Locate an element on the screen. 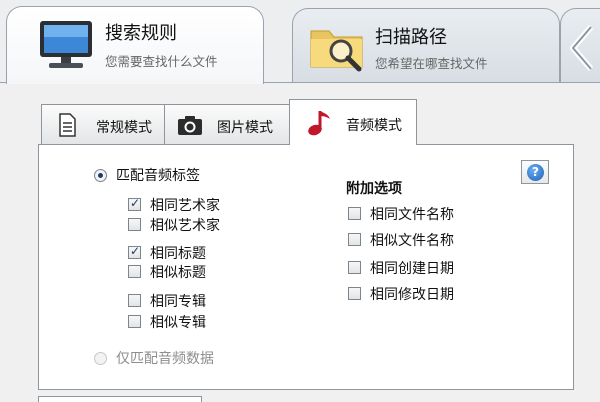 This screenshot has width=600, height=402. tab-scan-path: 扫描路径 您希望在哪查找文件 is located at coordinates (426, 46).